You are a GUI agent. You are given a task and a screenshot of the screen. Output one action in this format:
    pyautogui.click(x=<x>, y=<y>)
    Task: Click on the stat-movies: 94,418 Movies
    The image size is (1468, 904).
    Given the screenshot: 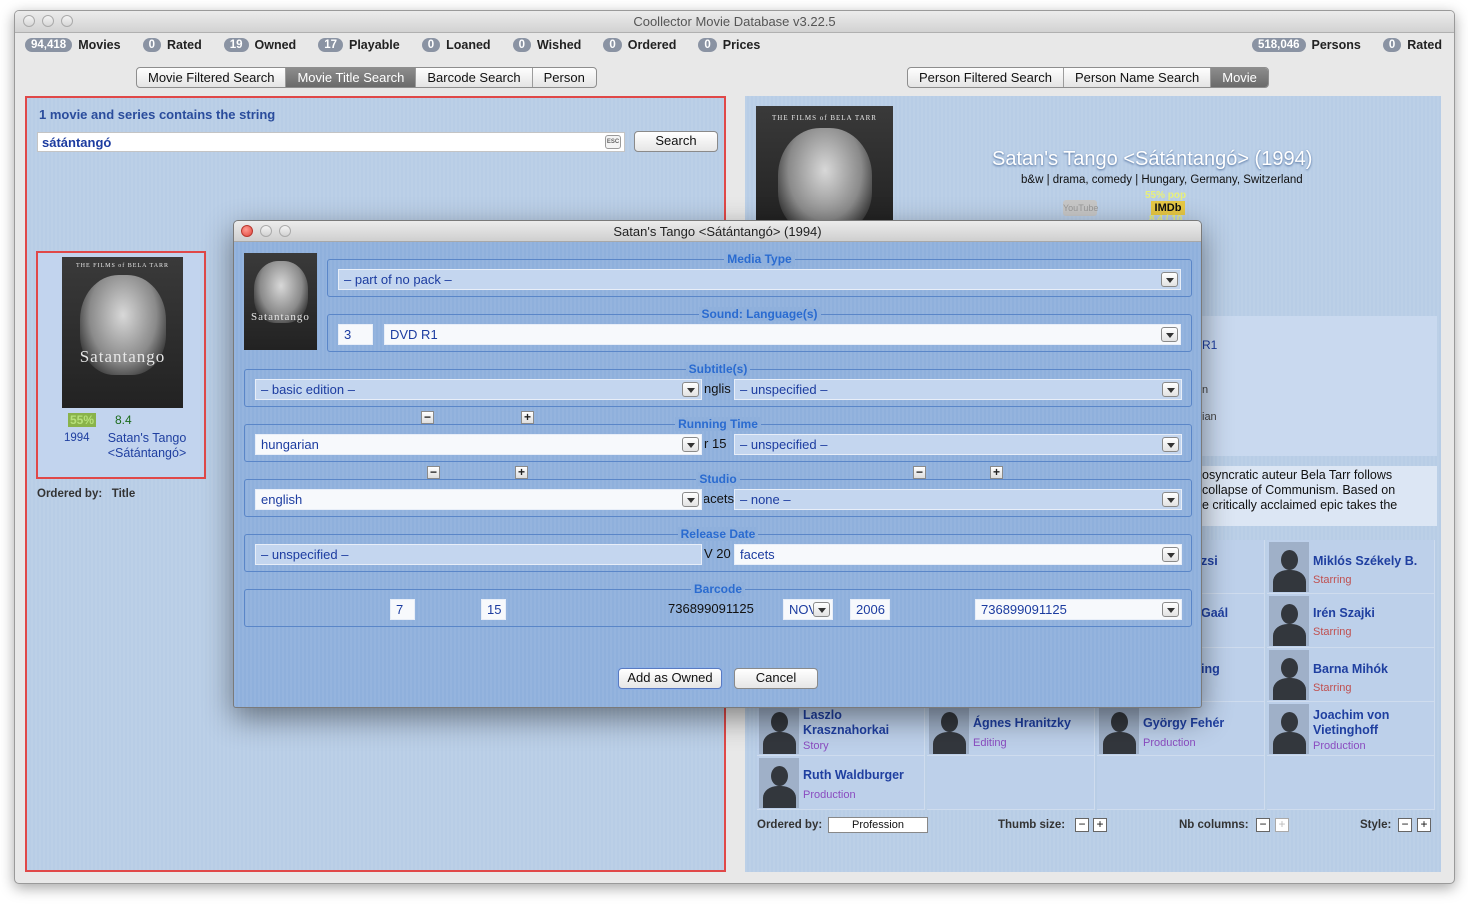 What is the action you would take?
    pyautogui.click(x=73, y=45)
    